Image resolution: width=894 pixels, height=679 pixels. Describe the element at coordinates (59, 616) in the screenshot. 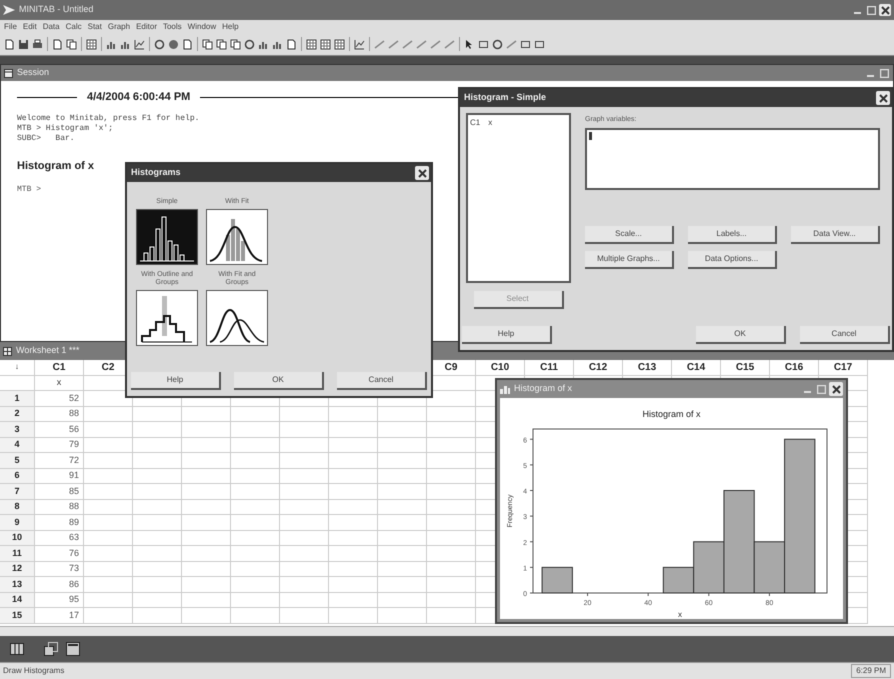

I see `table-cell: 17` at that location.